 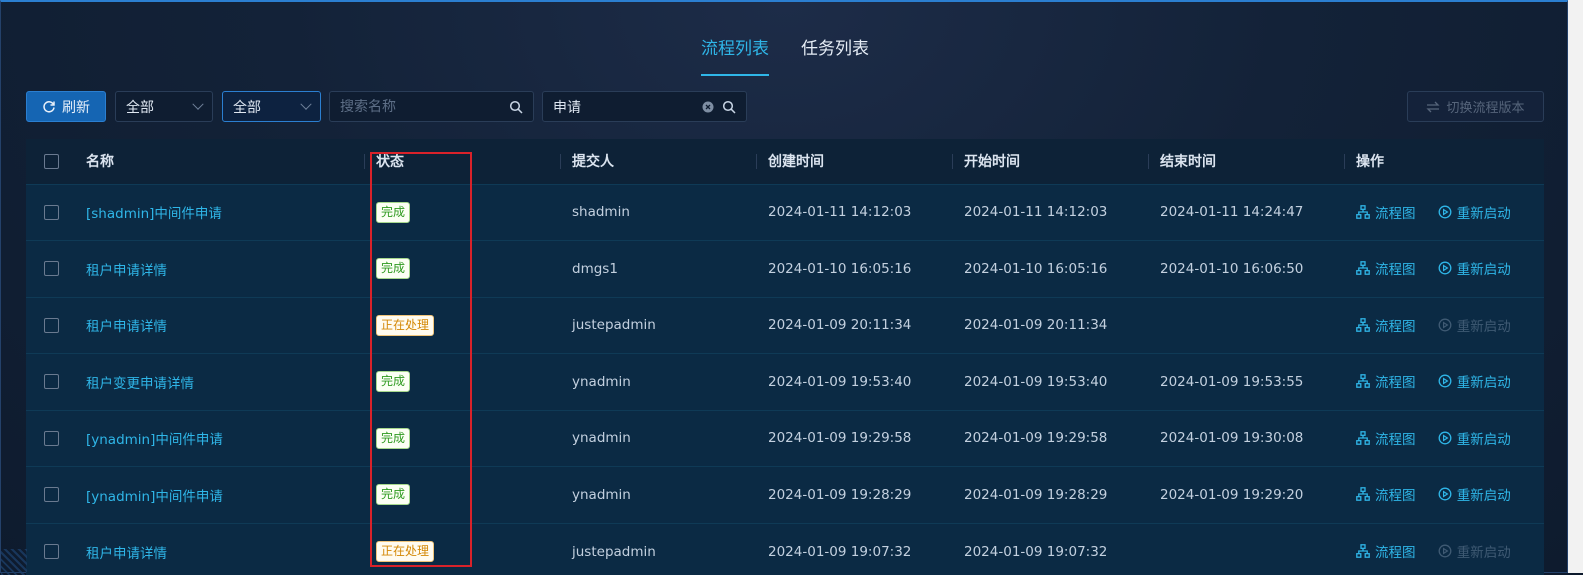 What do you see at coordinates (601, 212) in the screenshot?
I see `row-submitter: shadmin` at bounding box center [601, 212].